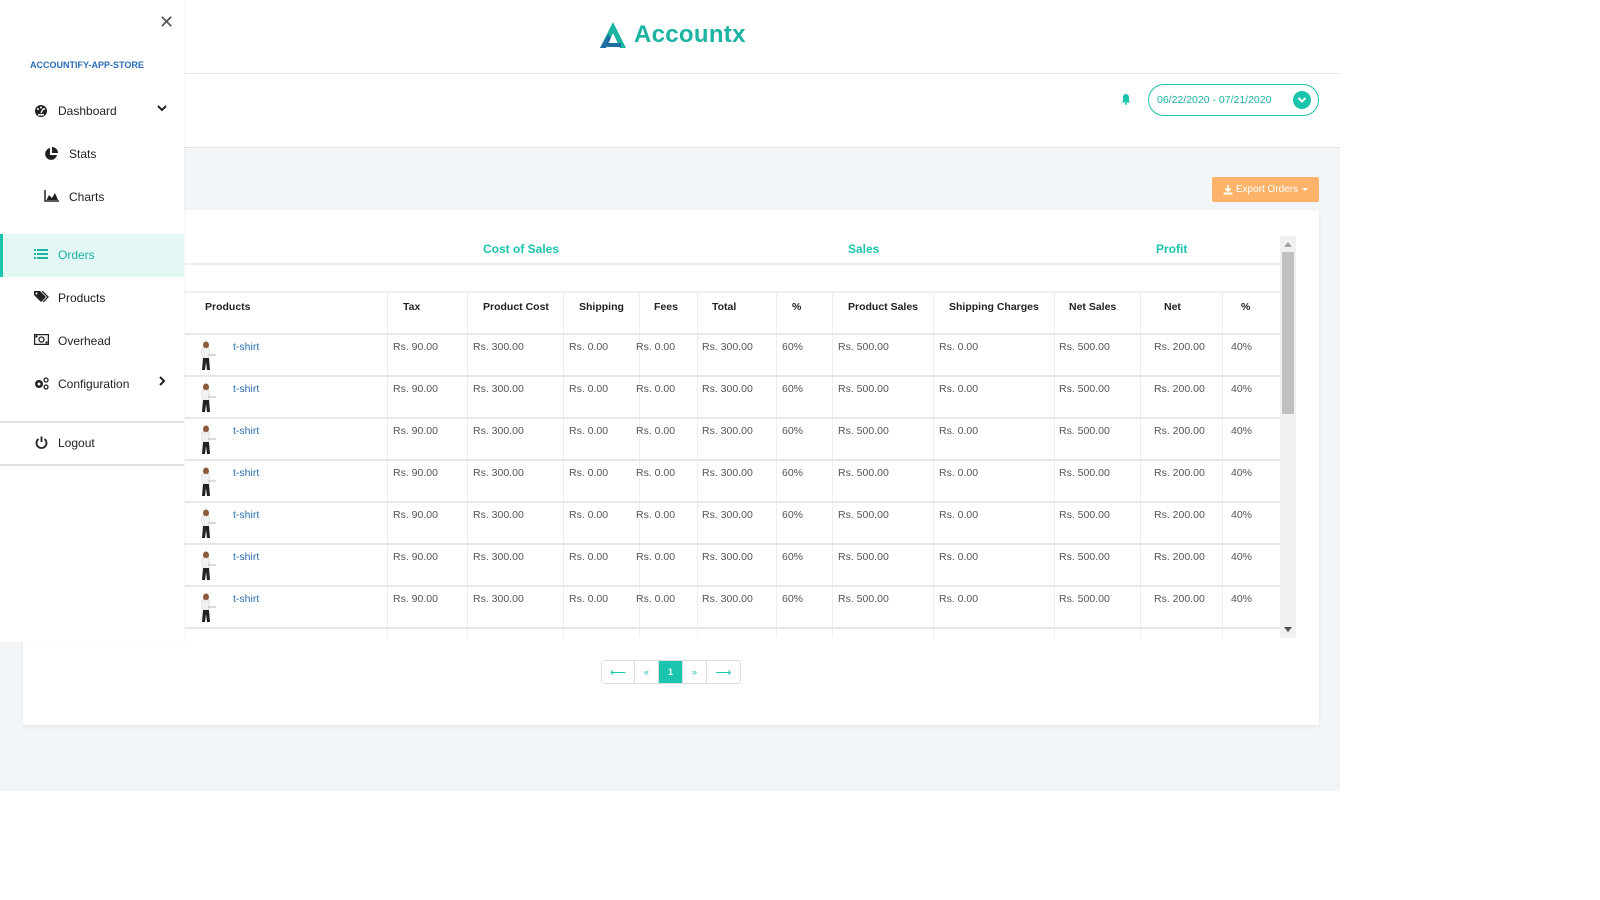  I want to click on caret-down-icon, so click(1305, 189).